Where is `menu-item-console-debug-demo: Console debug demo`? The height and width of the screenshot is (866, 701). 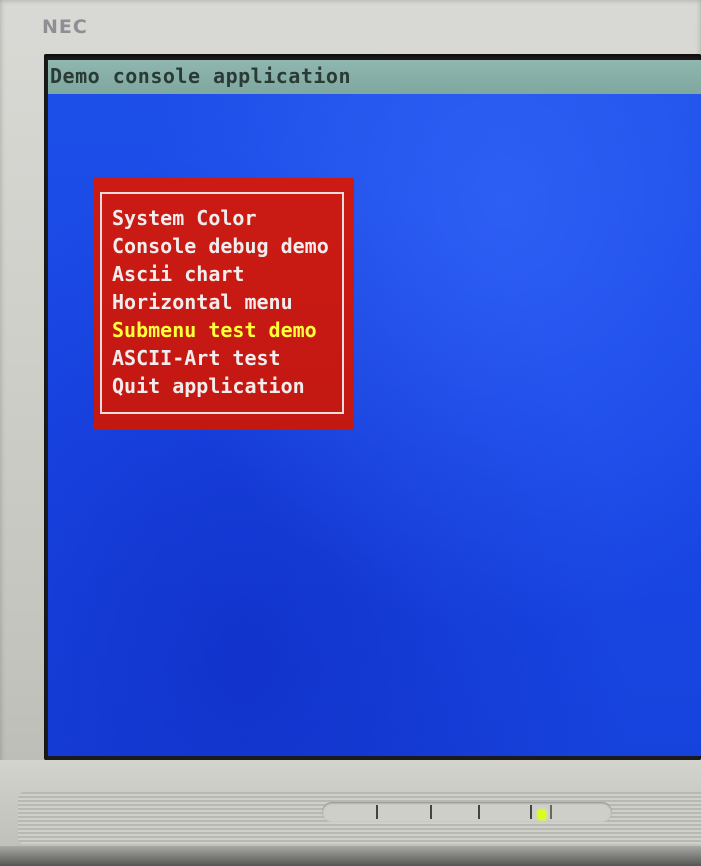 menu-item-console-debug-demo: Console debug demo is located at coordinates (220, 246).